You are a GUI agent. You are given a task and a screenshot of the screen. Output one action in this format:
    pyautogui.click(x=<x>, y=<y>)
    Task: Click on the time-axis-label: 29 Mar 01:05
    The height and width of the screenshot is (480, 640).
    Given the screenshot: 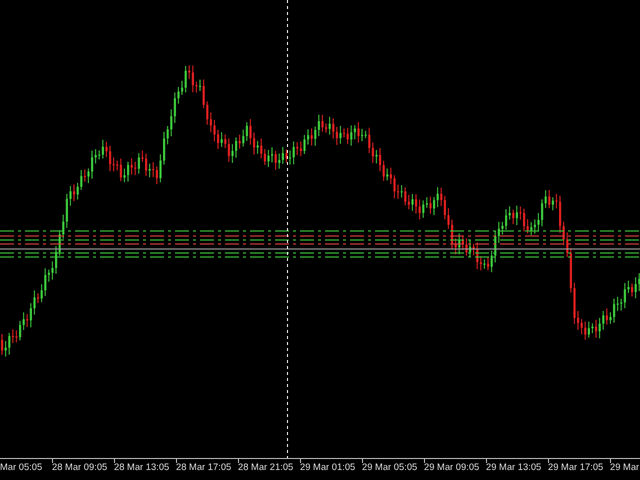 What is the action you would take?
    pyautogui.click(x=328, y=467)
    